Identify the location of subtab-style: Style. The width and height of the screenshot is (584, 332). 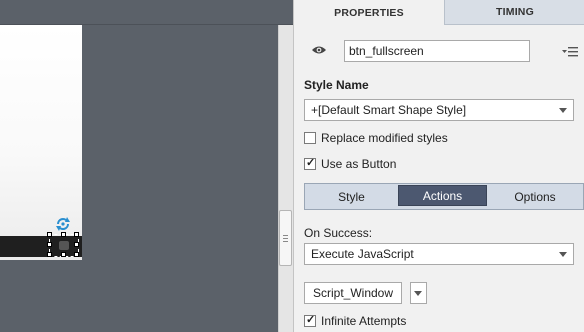
(351, 196).